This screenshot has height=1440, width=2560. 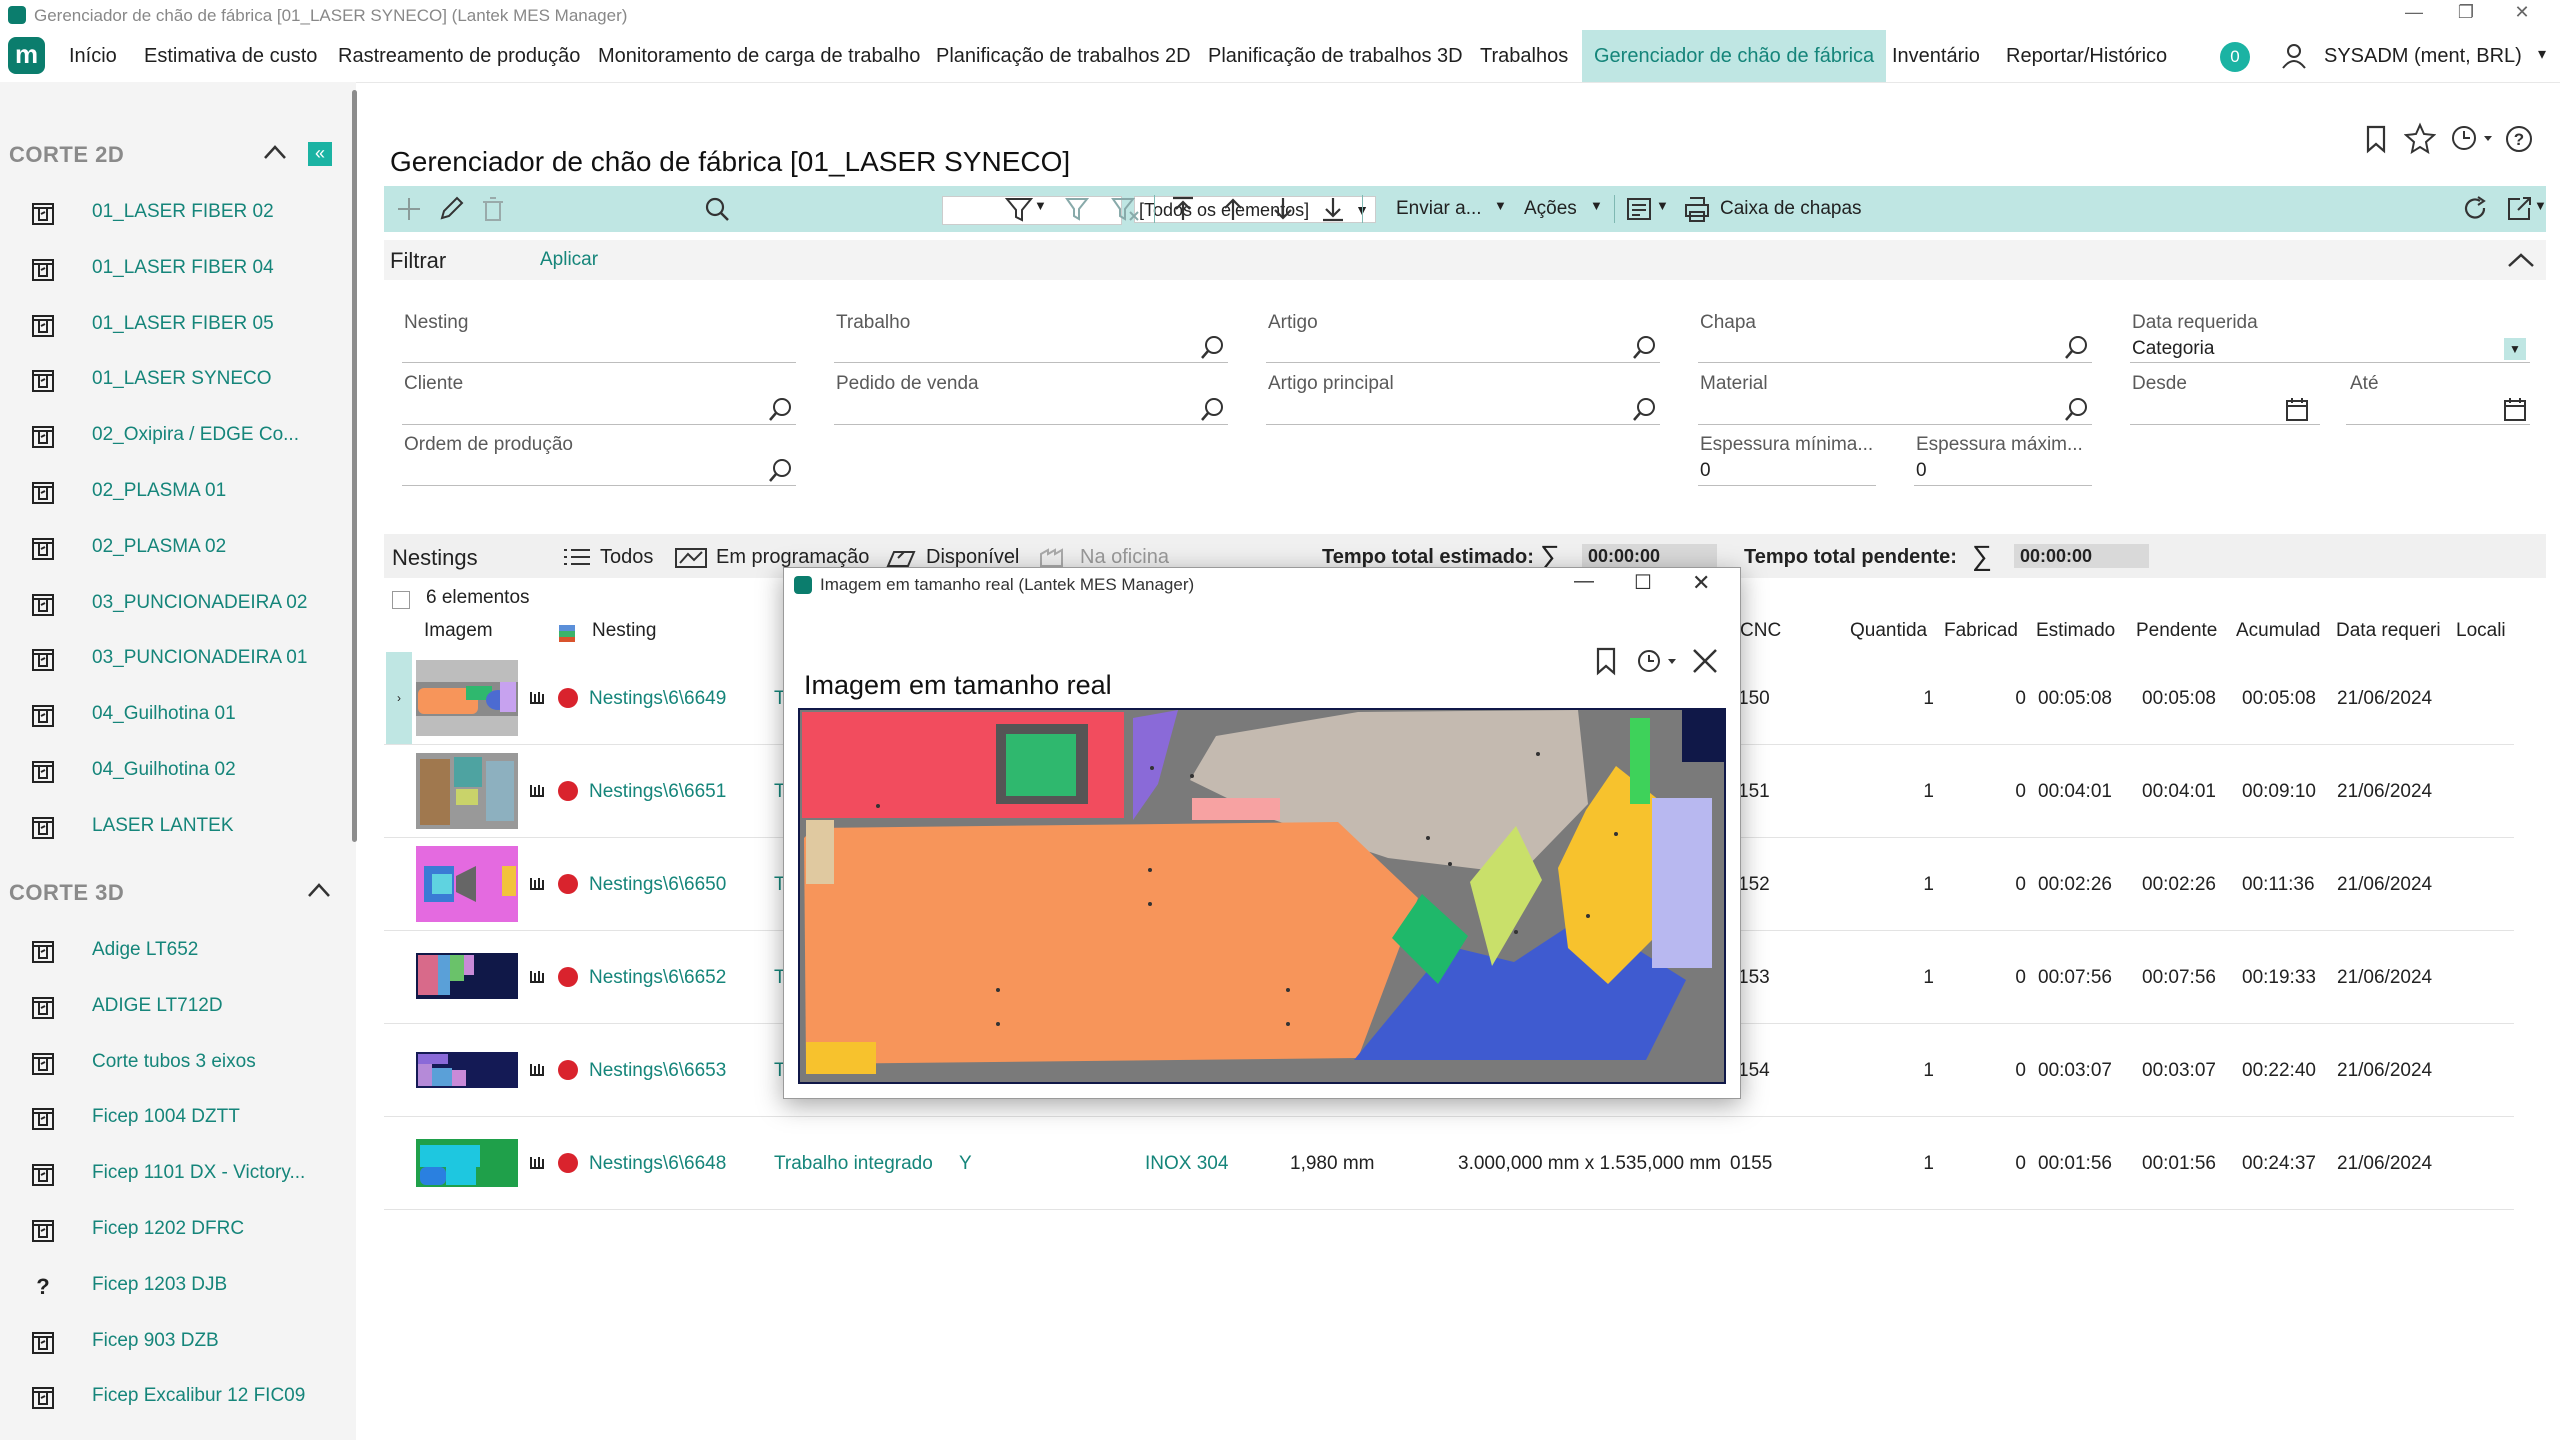 What do you see at coordinates (1463, 409) in the screenshot?
I see `artigo-principal-field` at bounding box center [1463, 409].